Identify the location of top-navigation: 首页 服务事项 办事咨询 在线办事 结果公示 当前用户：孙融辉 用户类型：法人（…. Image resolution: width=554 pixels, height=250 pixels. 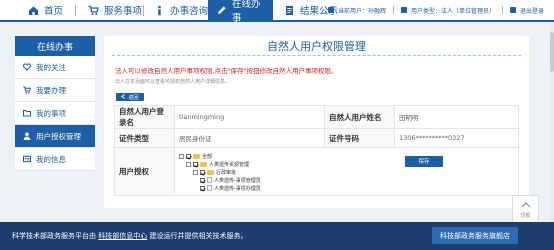
(277, 12).